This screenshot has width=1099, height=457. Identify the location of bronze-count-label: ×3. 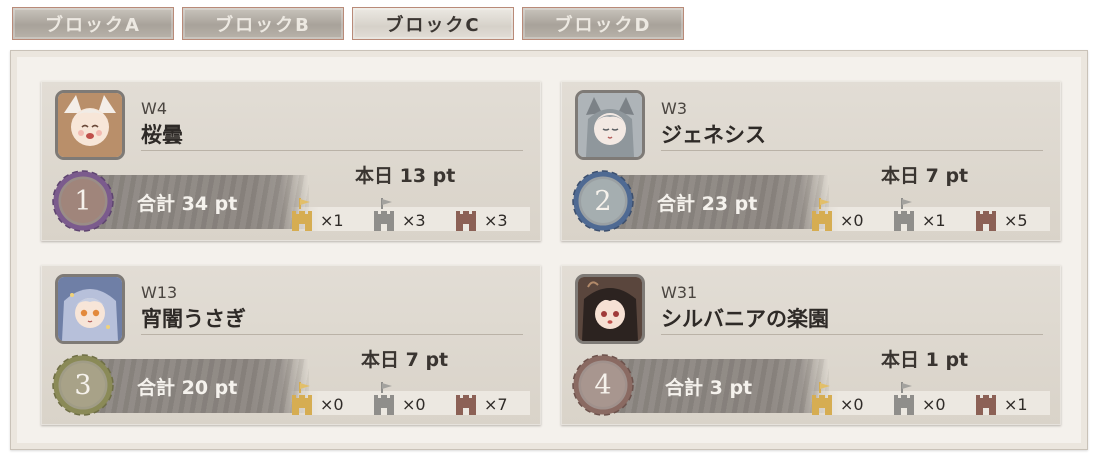
(496, 220).